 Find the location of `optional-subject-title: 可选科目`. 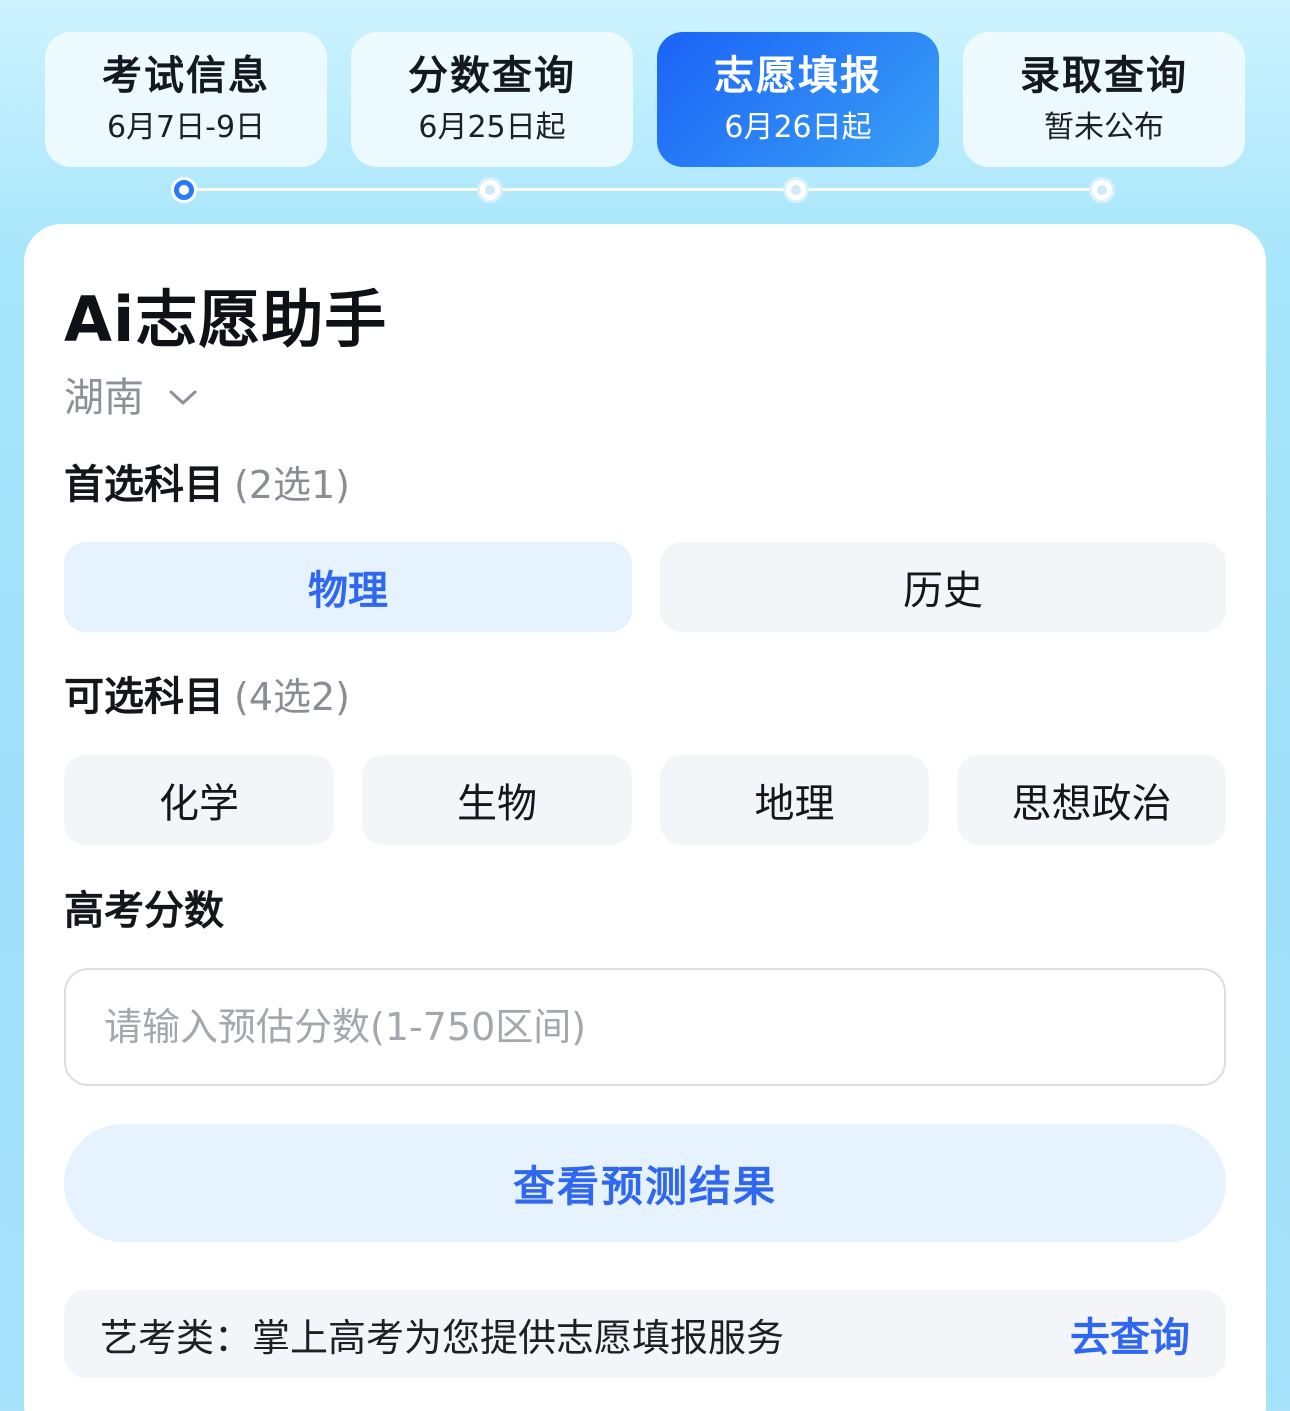

optional-subject-title: 可选科目 is located at coordinates (144, 697).